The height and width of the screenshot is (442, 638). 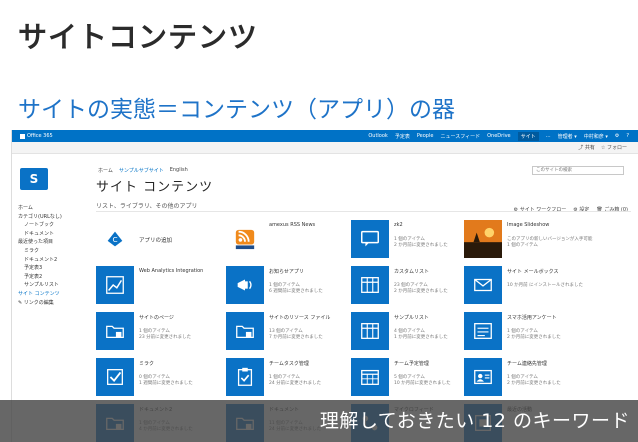 I want to click on leftnav-item: 予定表2, so click(x=54, y=277).